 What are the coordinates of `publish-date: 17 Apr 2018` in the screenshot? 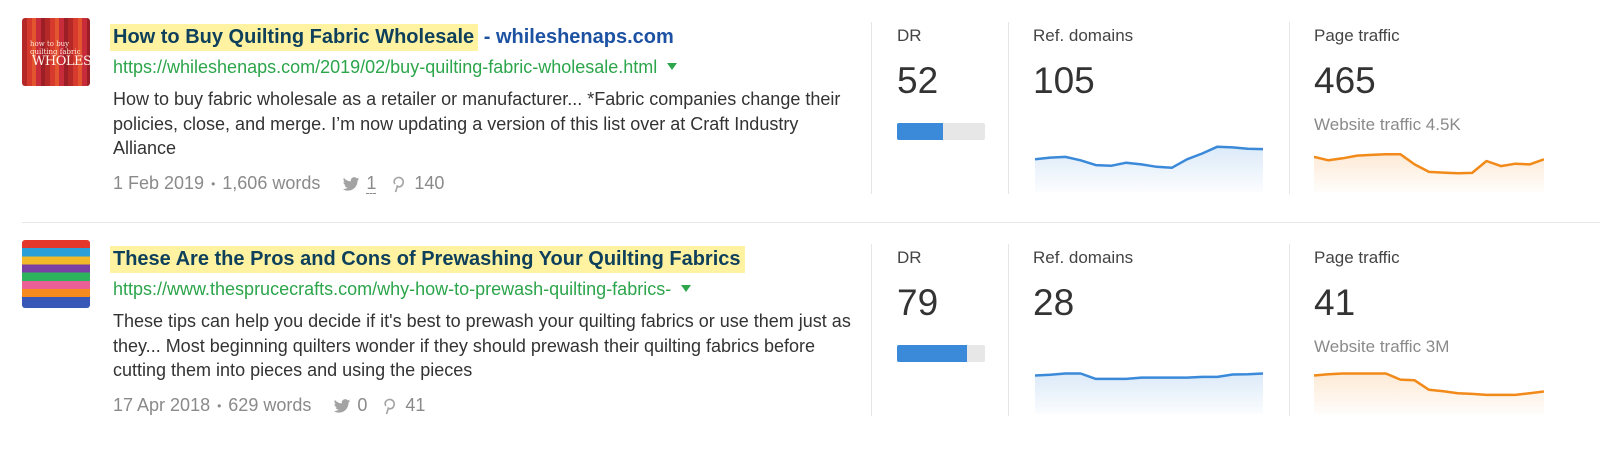 It's located at (162, 405).